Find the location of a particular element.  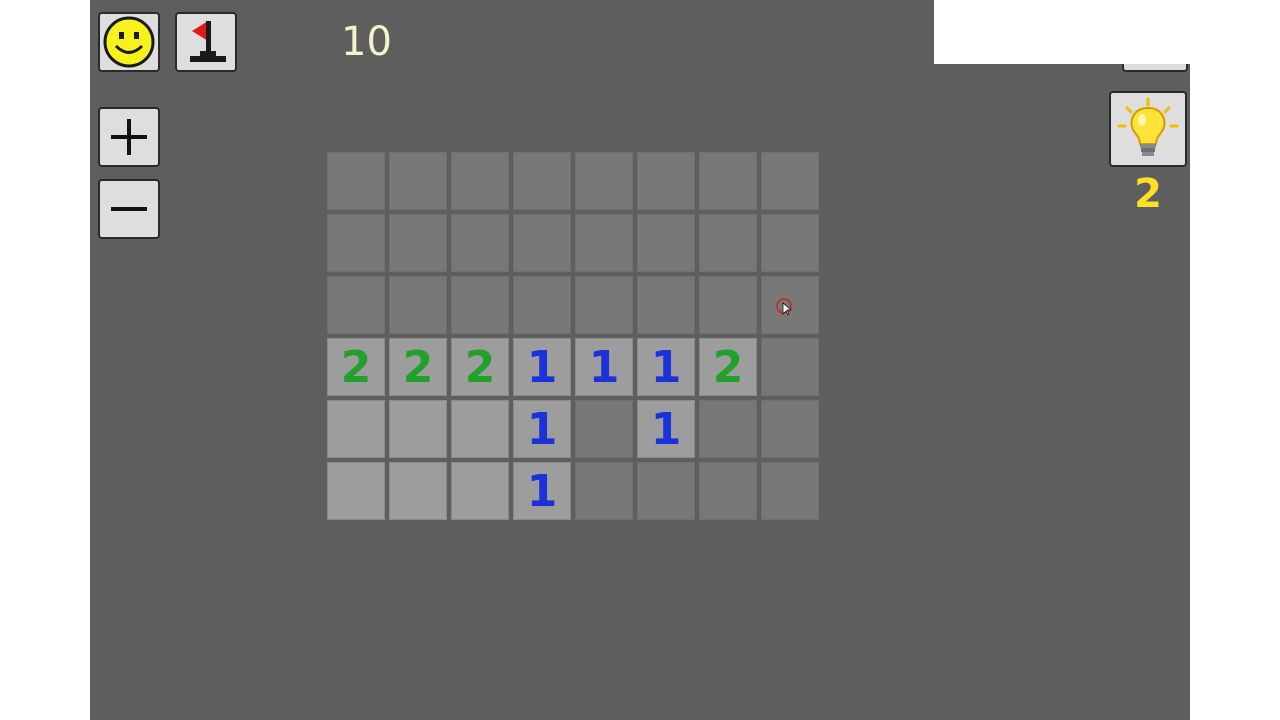

flag-icon is located at coordinates (208, 41).